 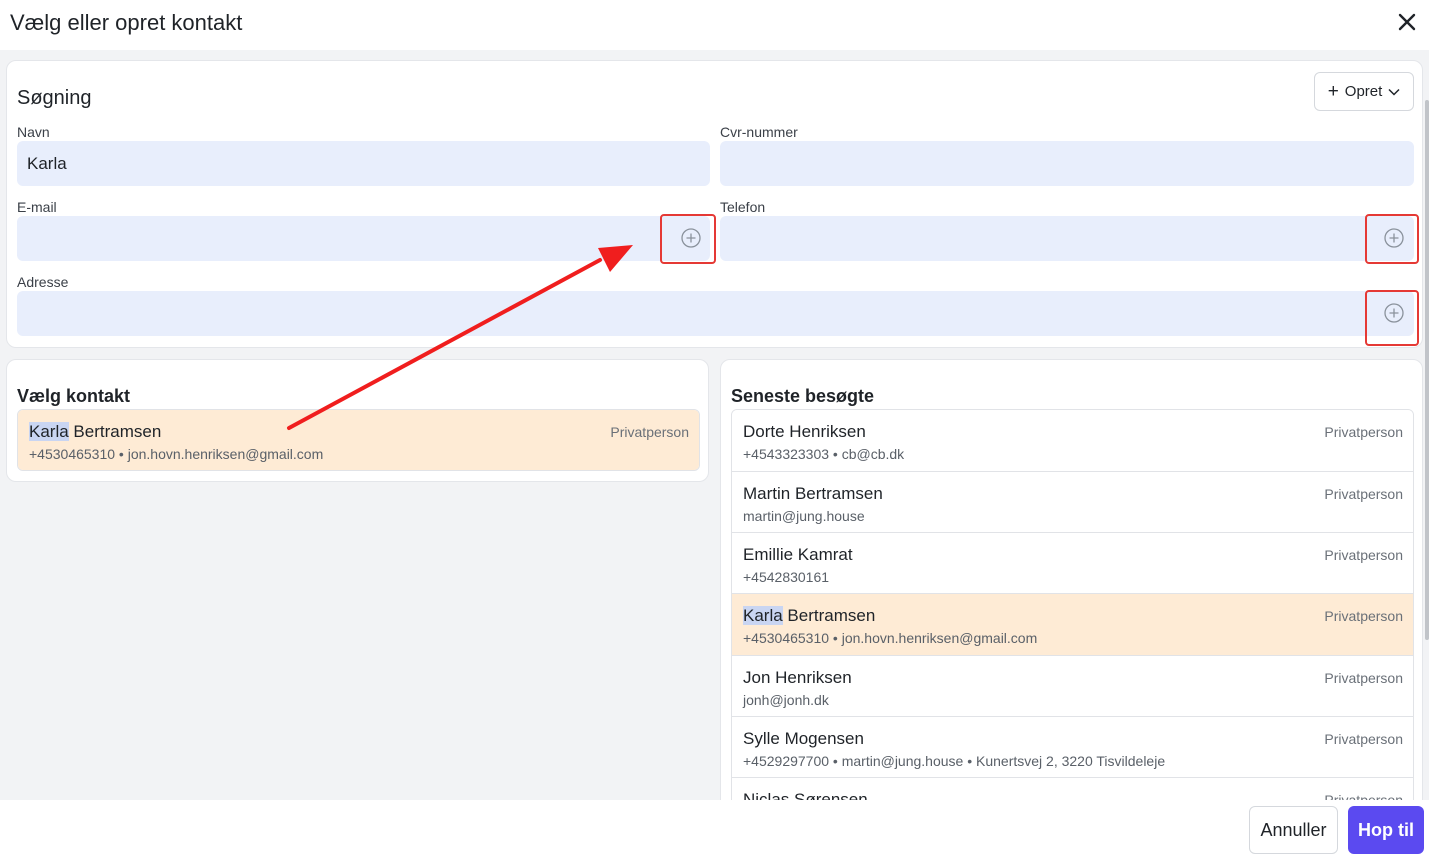 I want to click on dialog-title: Vælg eller opret kontakt, so click(x=126, y=22).